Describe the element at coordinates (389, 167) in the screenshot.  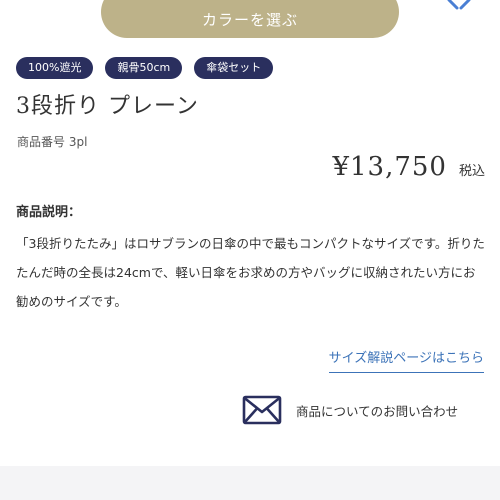
I see `product-price: ¥13,750` at that location.